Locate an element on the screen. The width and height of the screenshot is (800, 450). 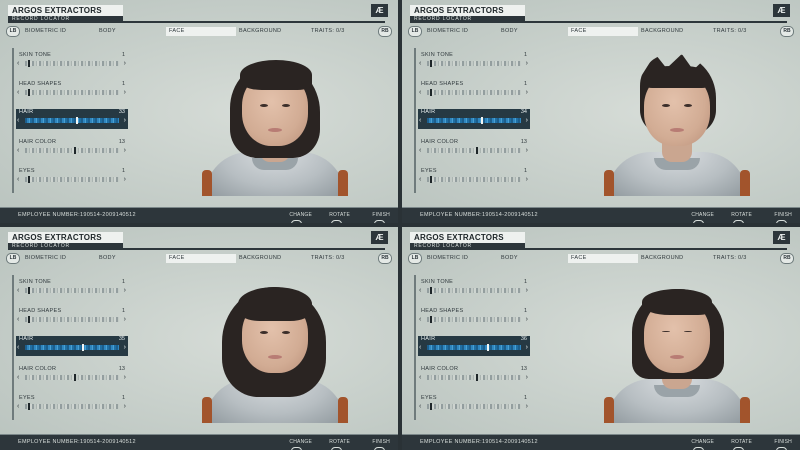
rotate-action: ROTATE RS is located at coordinates (741, 217).